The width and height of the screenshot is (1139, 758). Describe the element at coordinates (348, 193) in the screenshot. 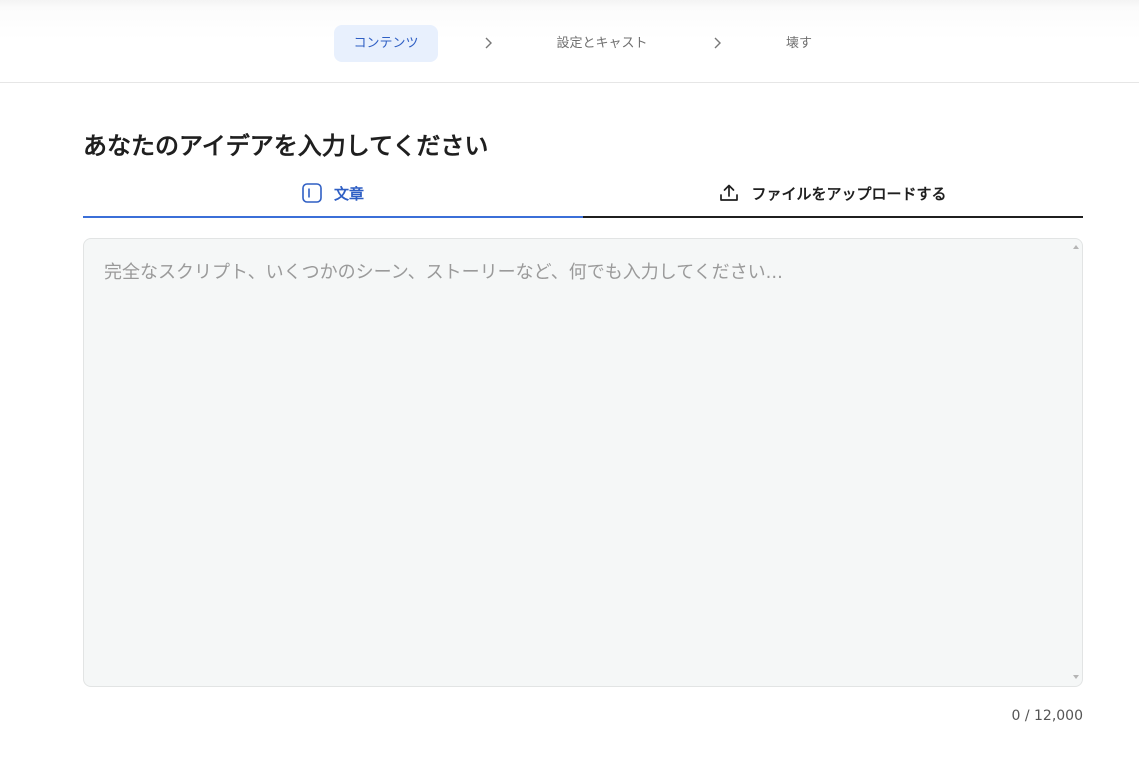

I see `tab-text-label: 文章` at that location.